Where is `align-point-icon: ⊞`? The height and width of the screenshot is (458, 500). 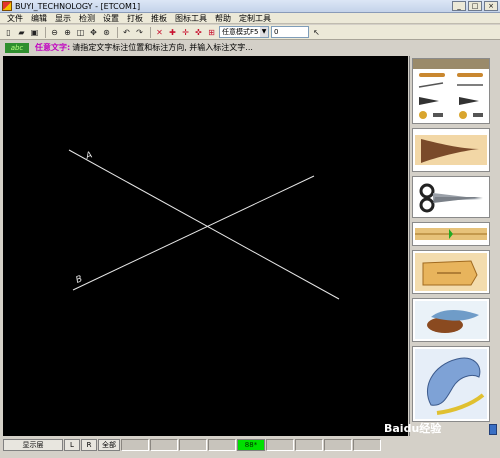
align-point-icon: ⊞ is located at coordinates (211, 32).